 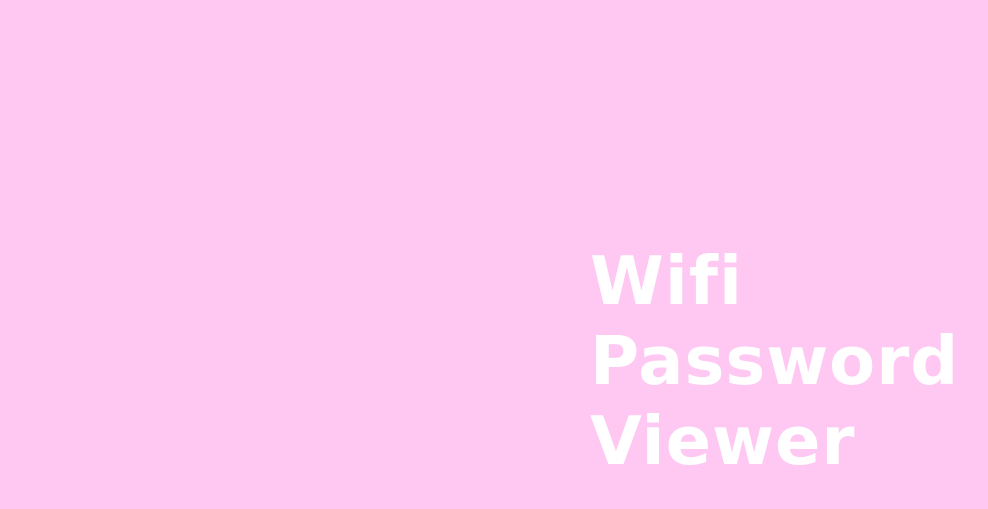 I want to click on app-title-line-2: Password, so click(x=775, y=361).